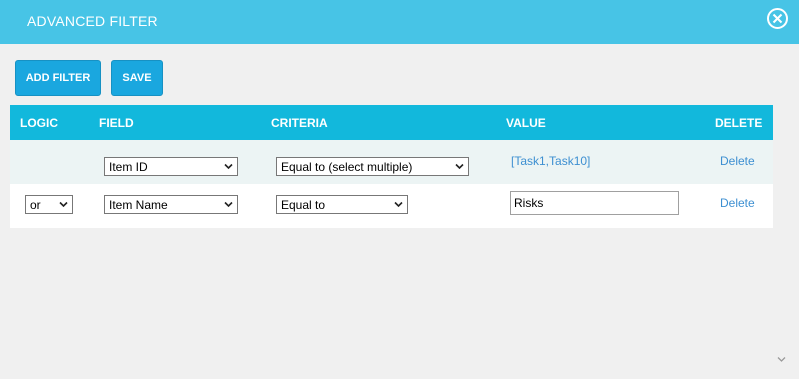  What do you see at coordinates (550, 161) in the screenshot?
I see `value-multi-link: [Task1,Task10]` at bounding box center [550, 161].